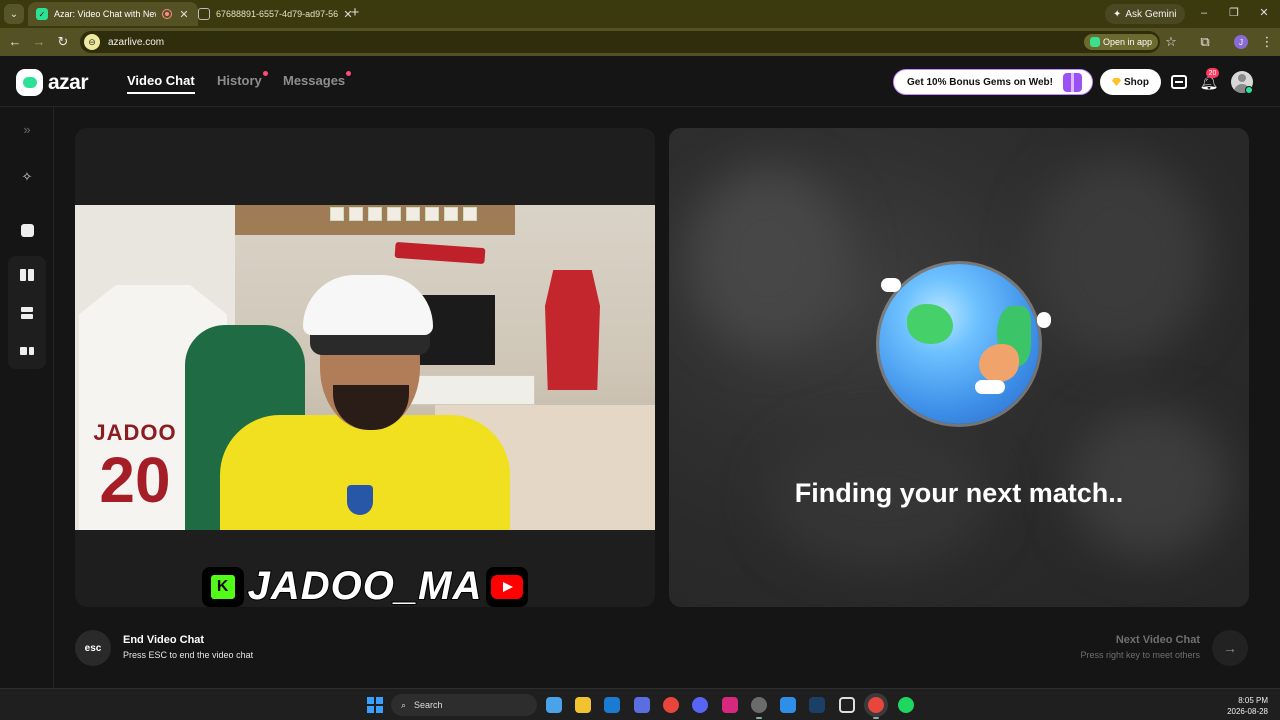  What do you see at coordinates (759, 708) in the screenshot?
I see `obs-icon` at bounding box center [759, 708].